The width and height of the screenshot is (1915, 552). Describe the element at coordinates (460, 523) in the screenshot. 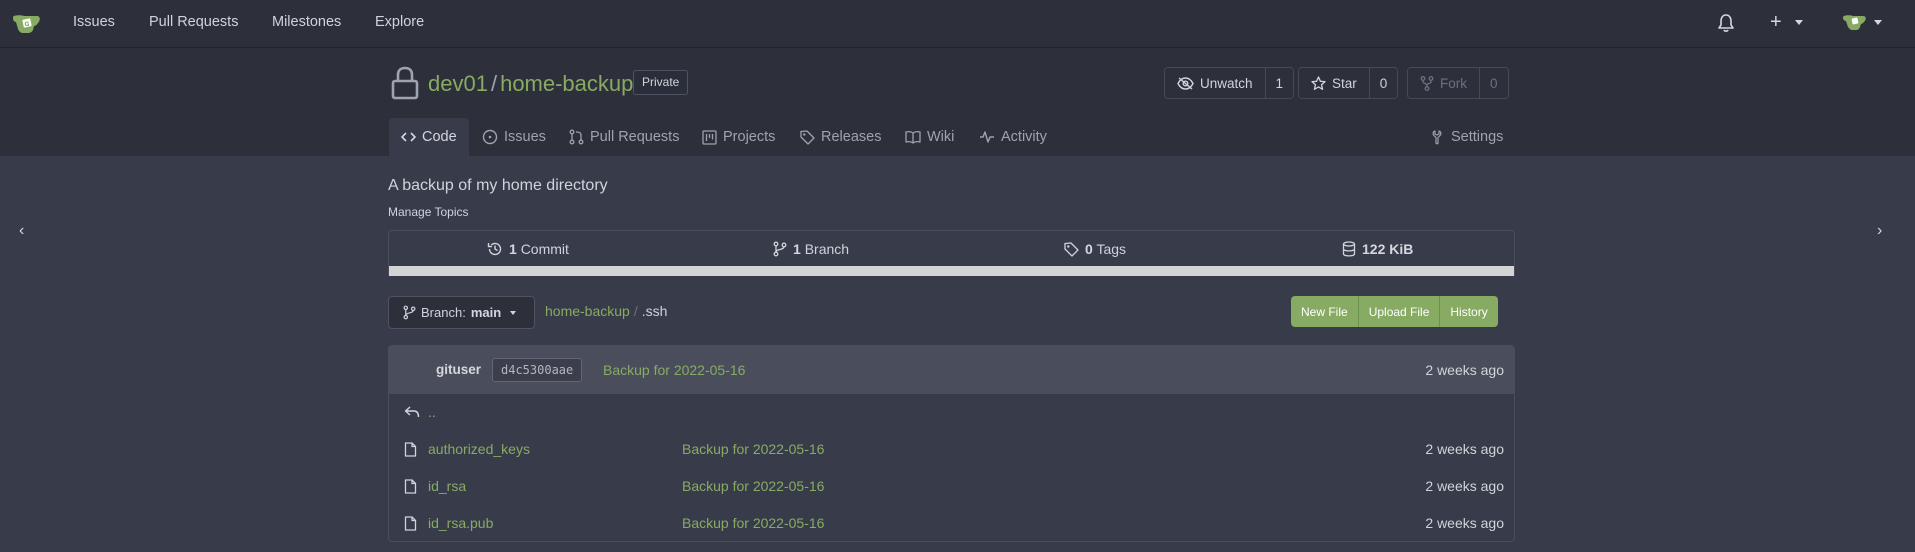

I see `file-name-link: id_rsa.pub` at that location.